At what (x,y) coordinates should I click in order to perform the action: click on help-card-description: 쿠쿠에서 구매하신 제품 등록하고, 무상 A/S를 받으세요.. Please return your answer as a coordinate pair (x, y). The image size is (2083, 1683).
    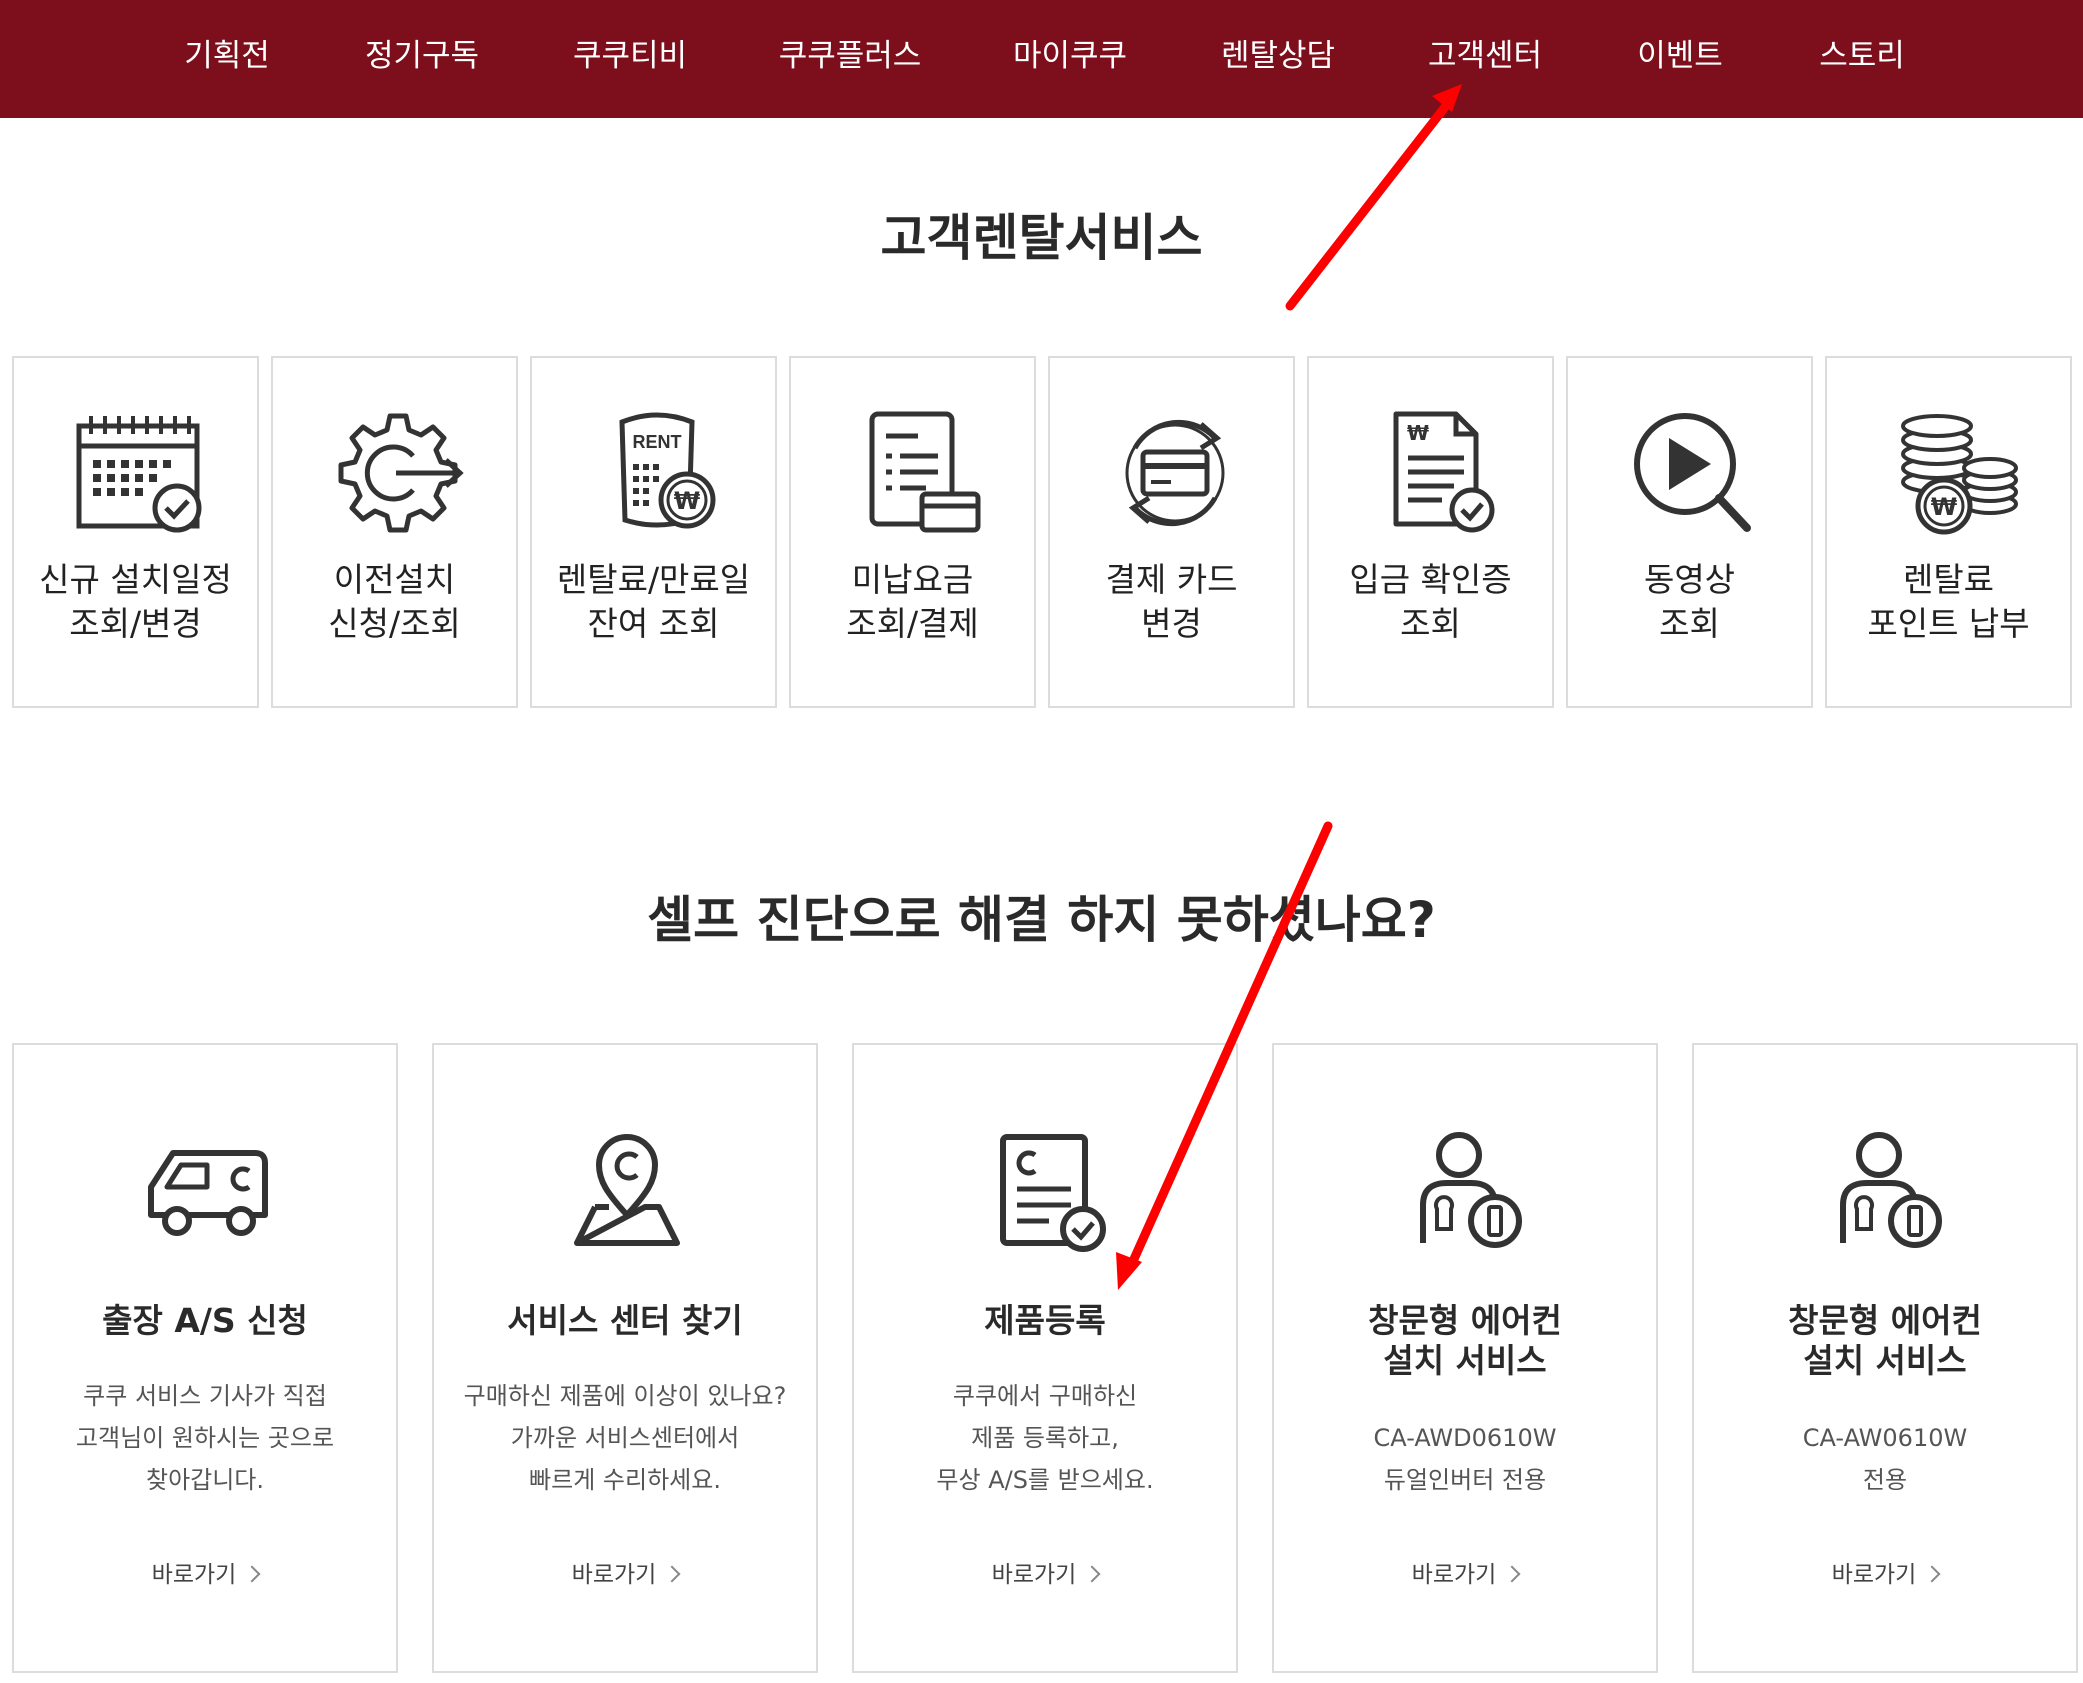
    Looking at the image, I should click on (1045, 1438).